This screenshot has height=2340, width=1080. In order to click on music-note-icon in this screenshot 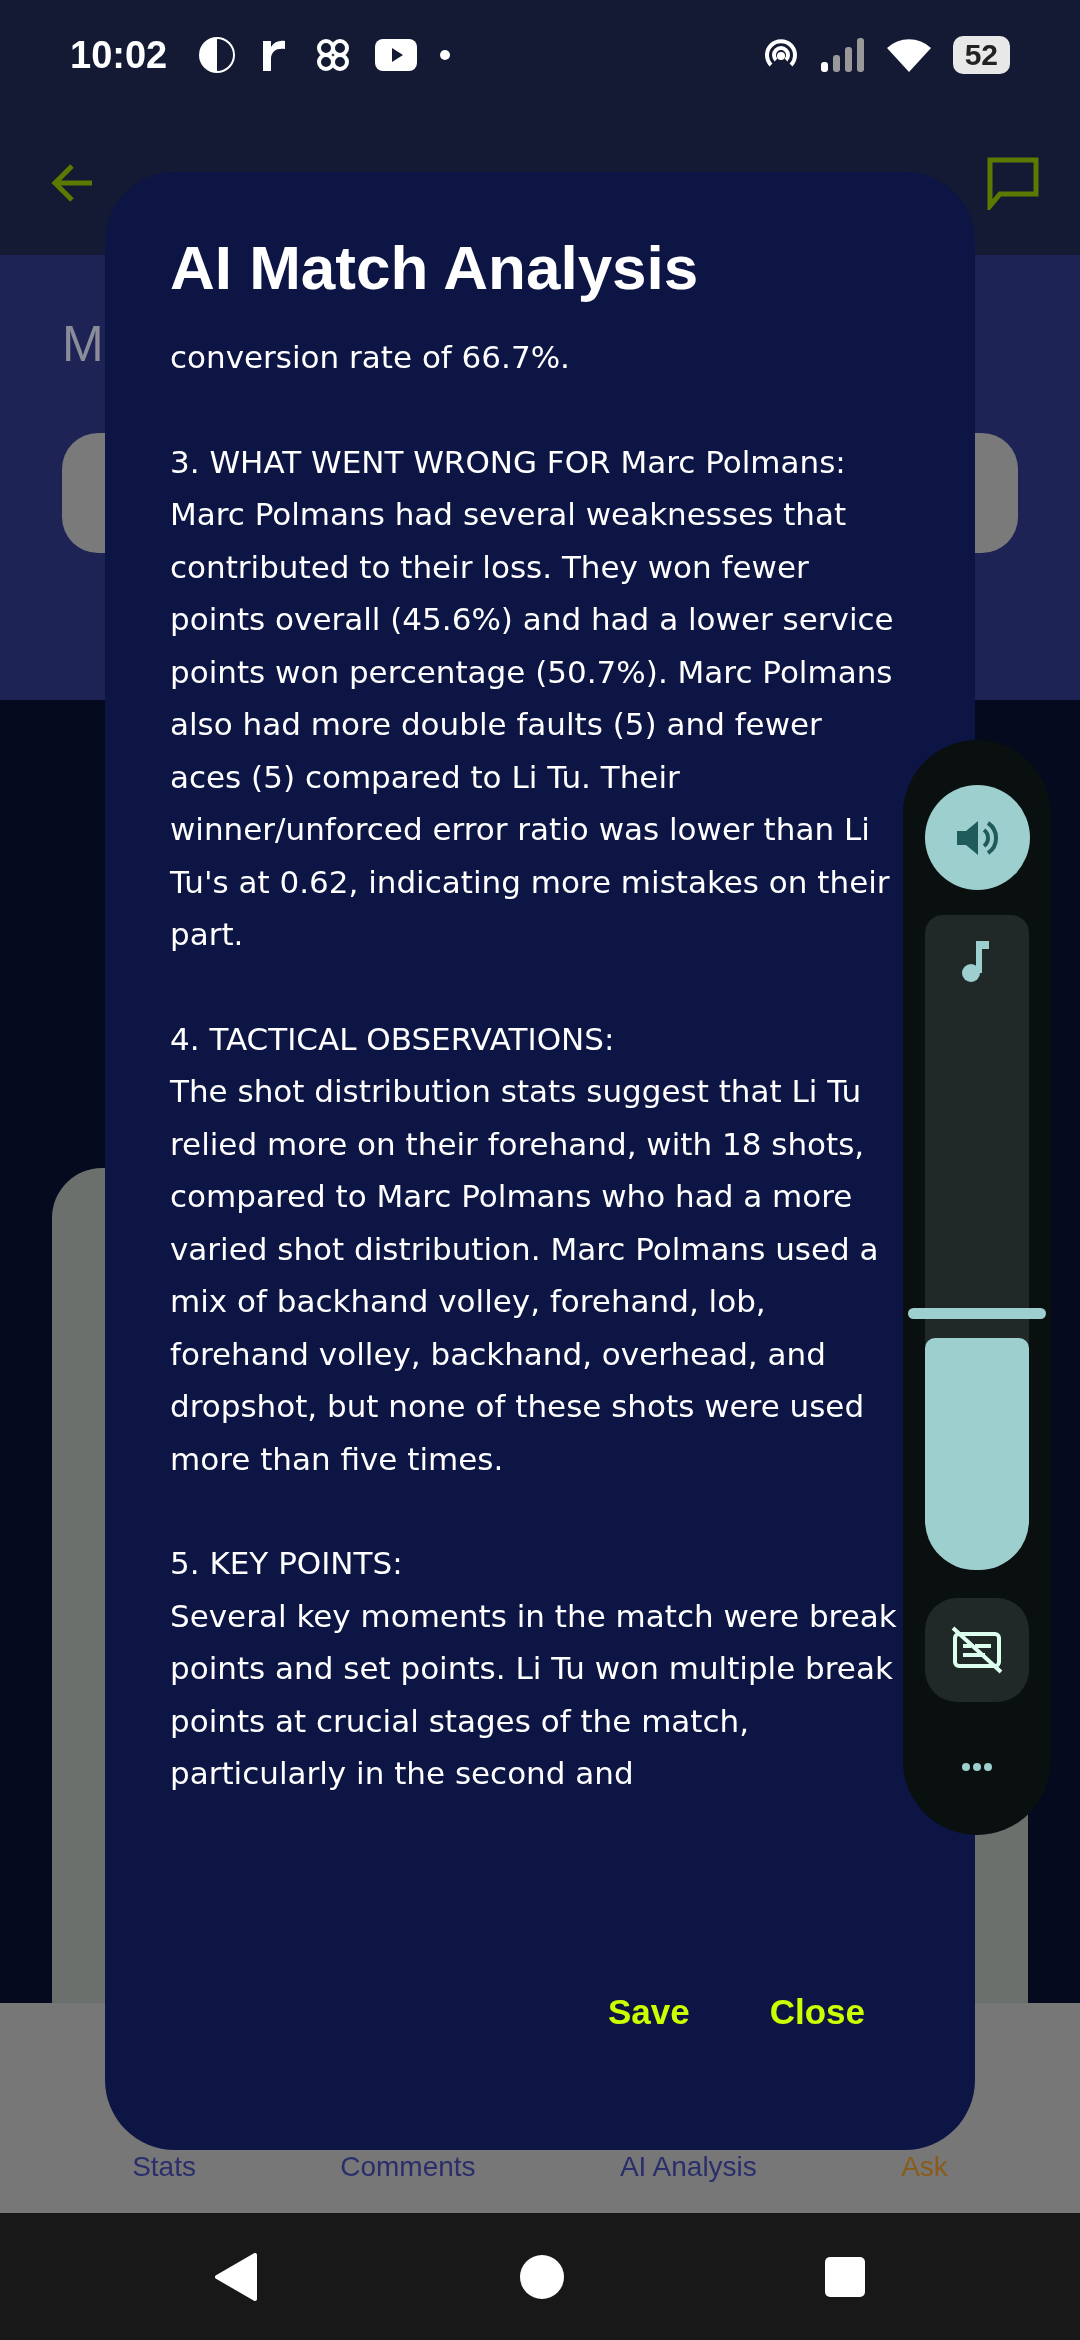, I will do `click(976, 961)`.